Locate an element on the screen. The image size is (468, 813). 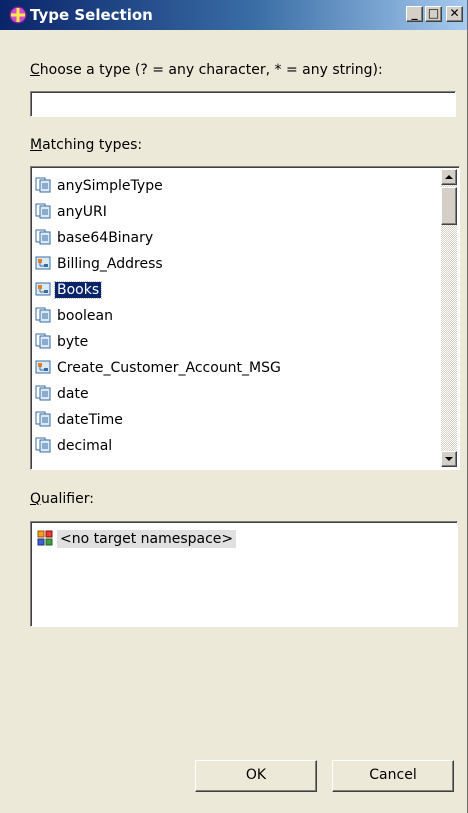
list-item: Billing_Address is located at coordinates (100, 264).